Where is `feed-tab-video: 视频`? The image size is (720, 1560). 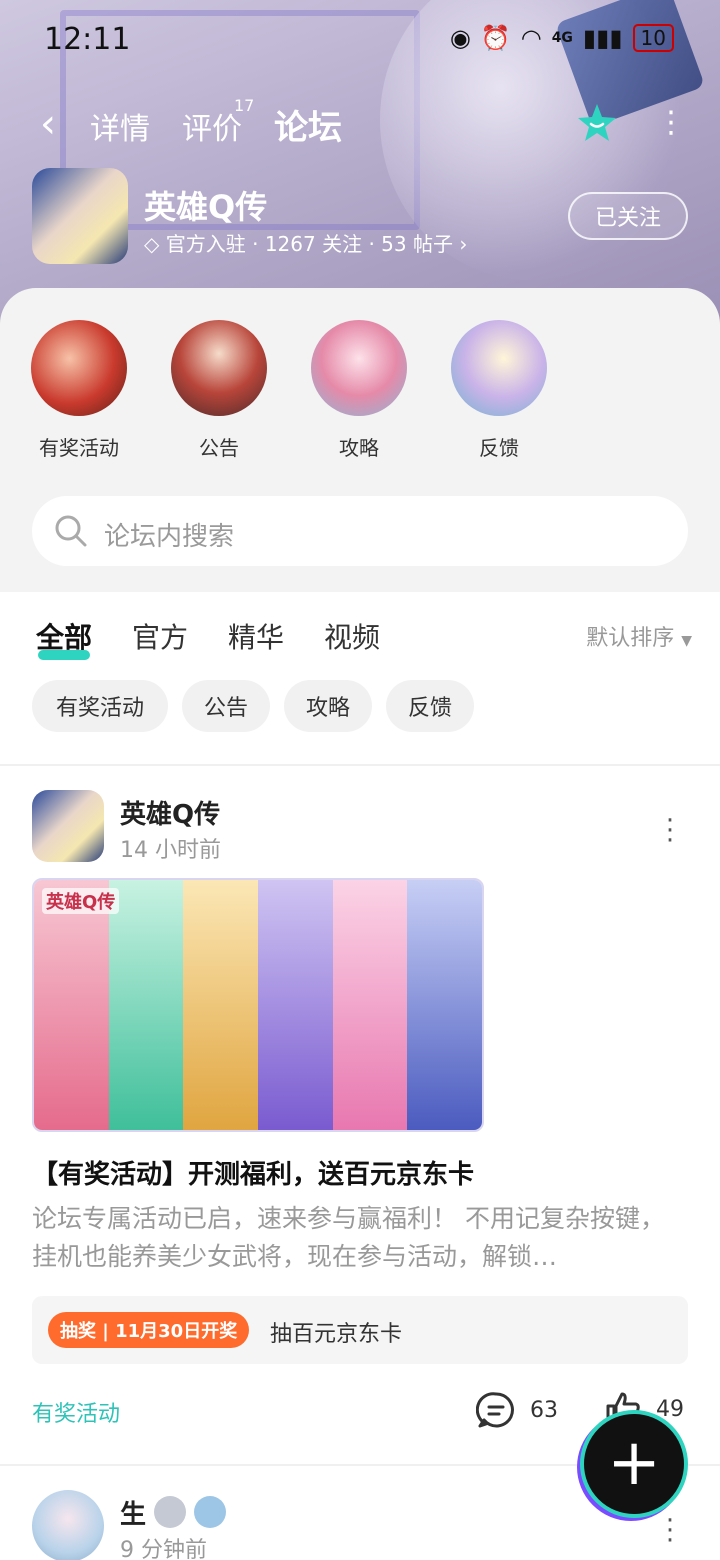 feed-tab-video: 视频 is located at coordinates (352, 636).